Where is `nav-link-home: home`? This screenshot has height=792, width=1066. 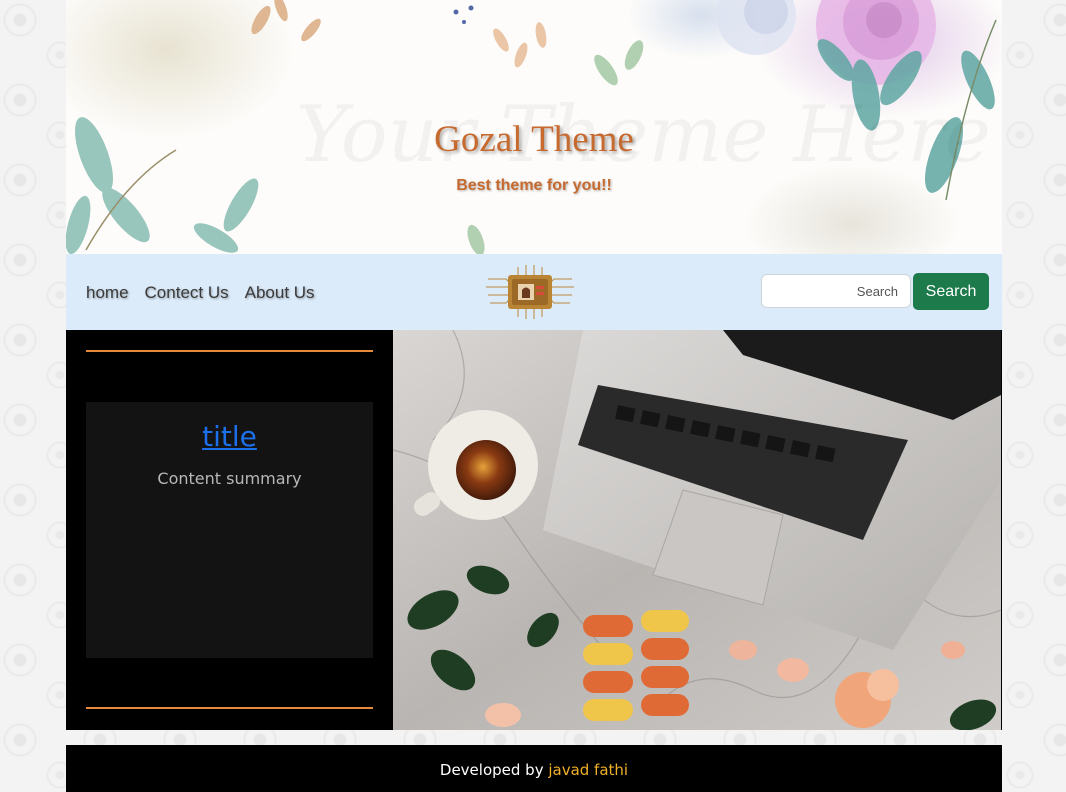 nav-link-home: home is located at coordinates (107, 293).